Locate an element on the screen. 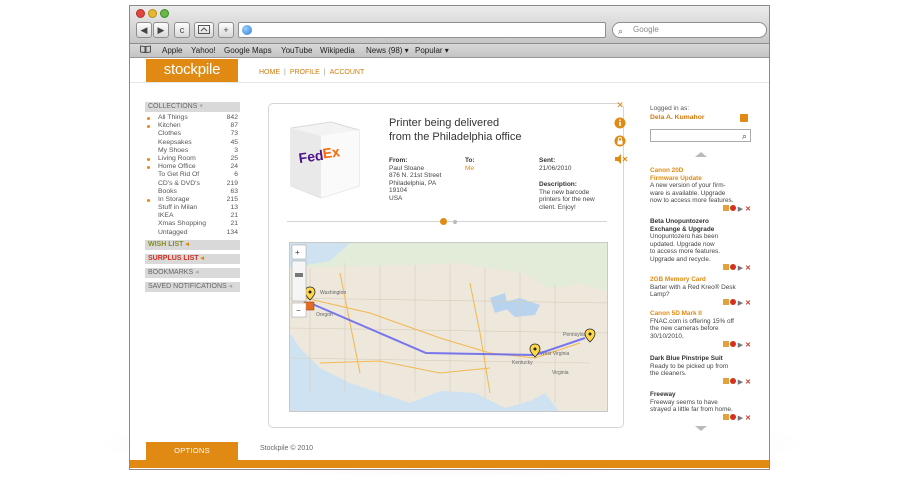 This screenshot has width=900, height=486. collection-item: Xmas Shopping 21 is located at coordinates (192, 224).